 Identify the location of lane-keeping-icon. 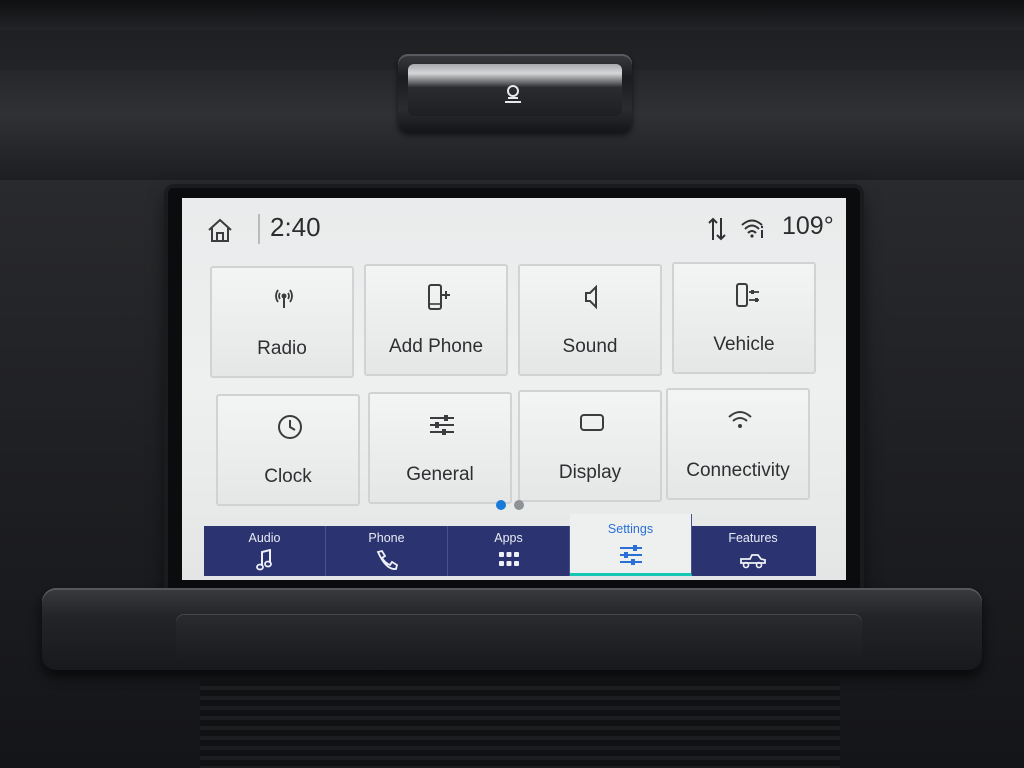
(513, 94).